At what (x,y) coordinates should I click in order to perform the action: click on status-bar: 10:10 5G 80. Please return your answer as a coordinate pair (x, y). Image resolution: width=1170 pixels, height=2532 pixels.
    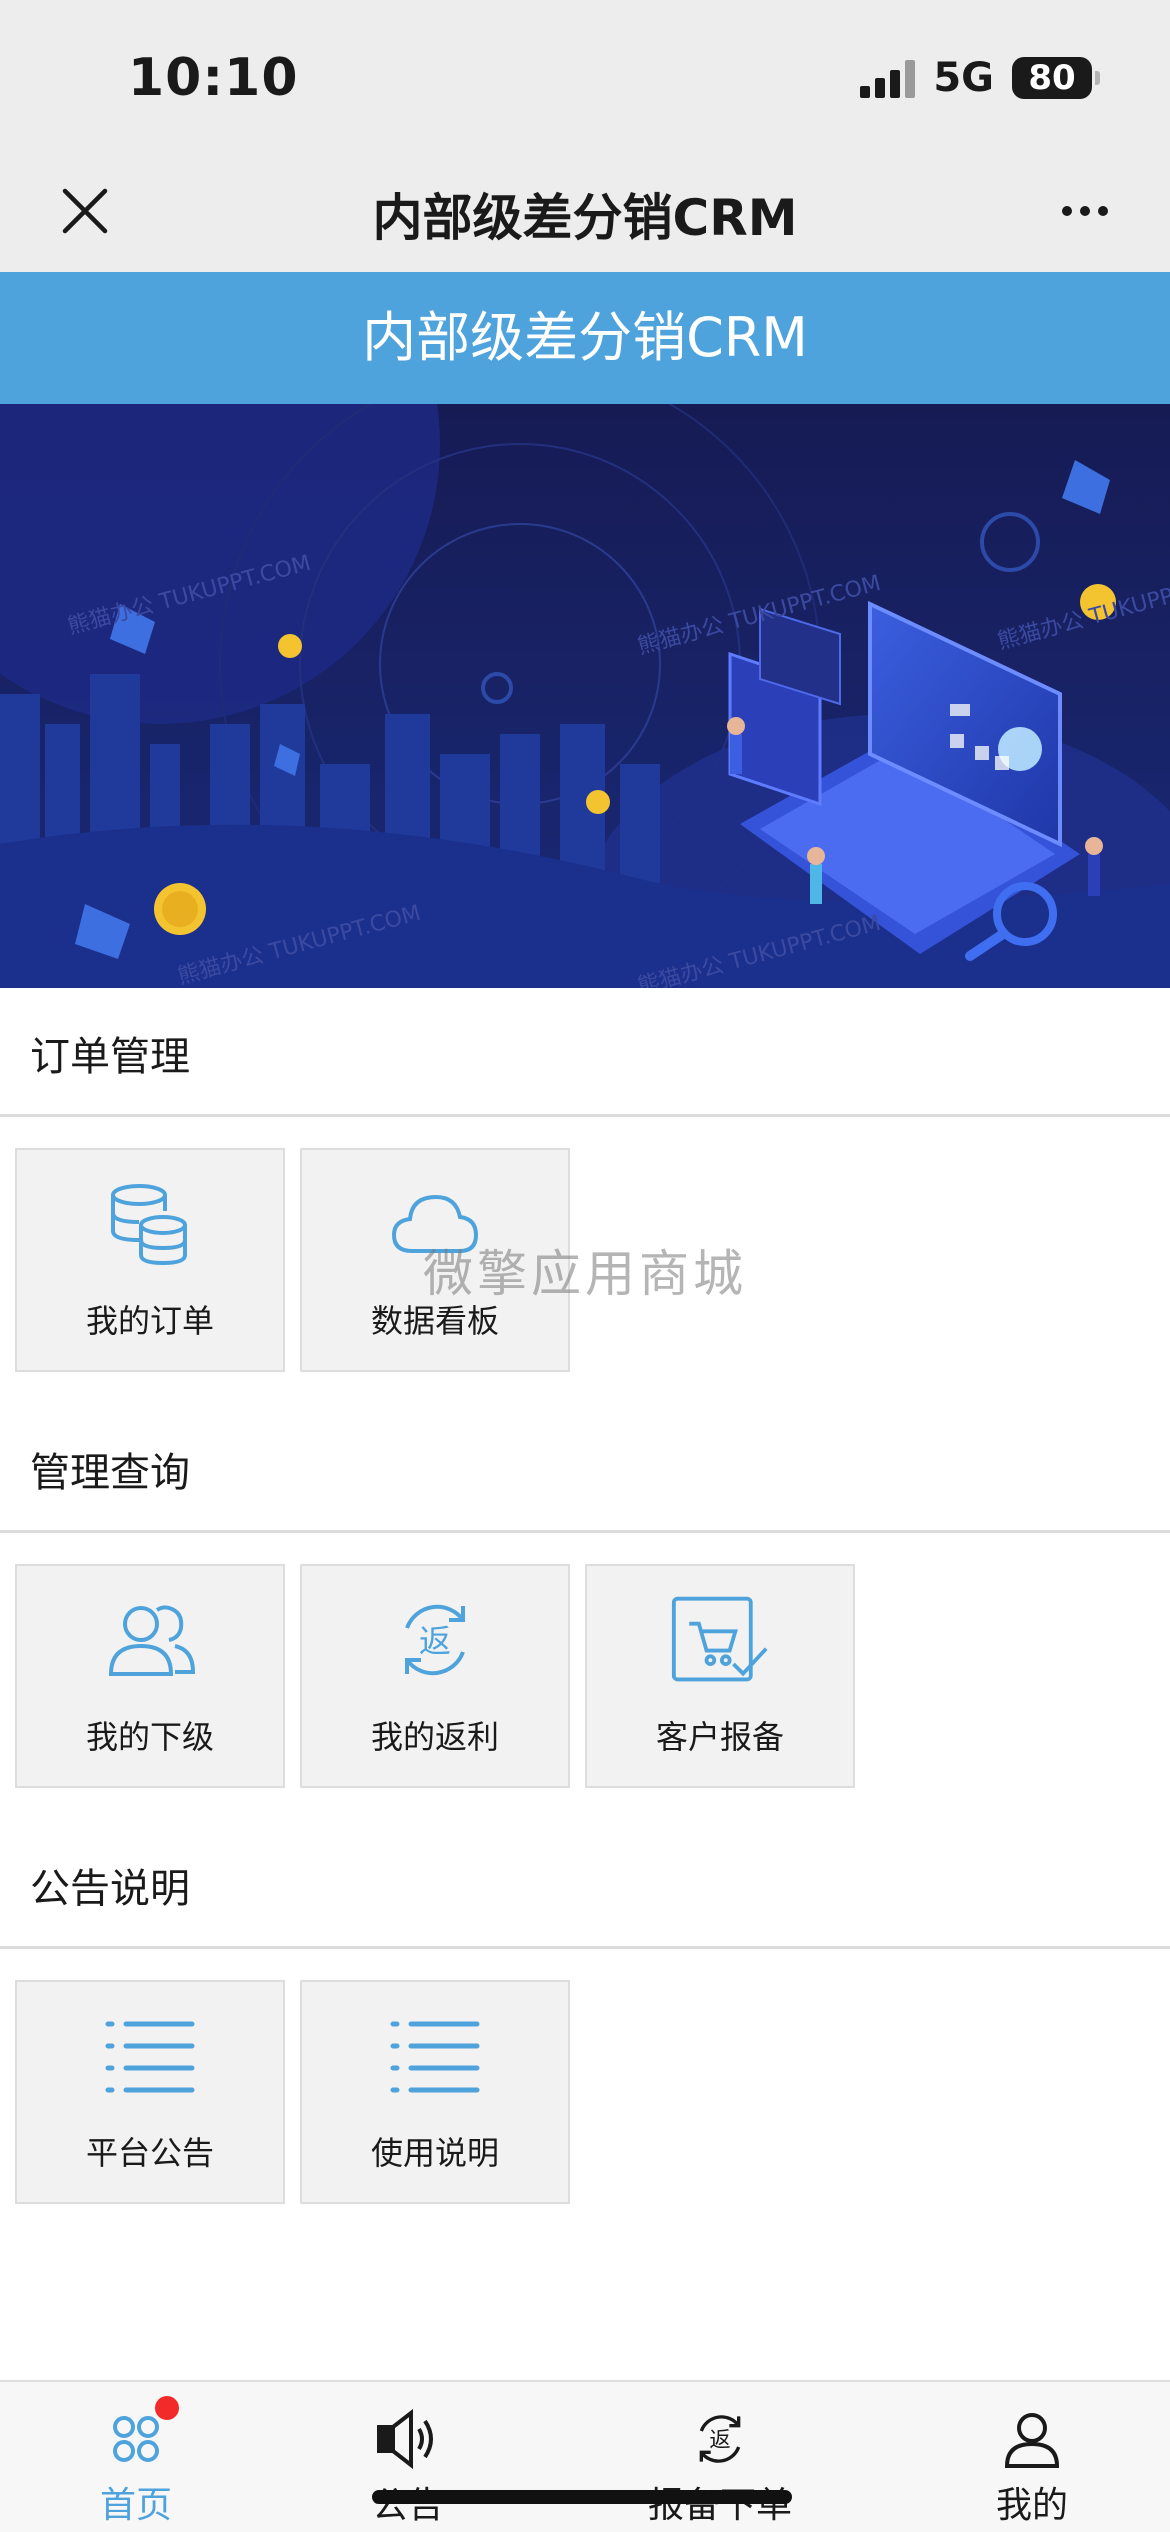
    Looking at the image, I should click on (585, 75).